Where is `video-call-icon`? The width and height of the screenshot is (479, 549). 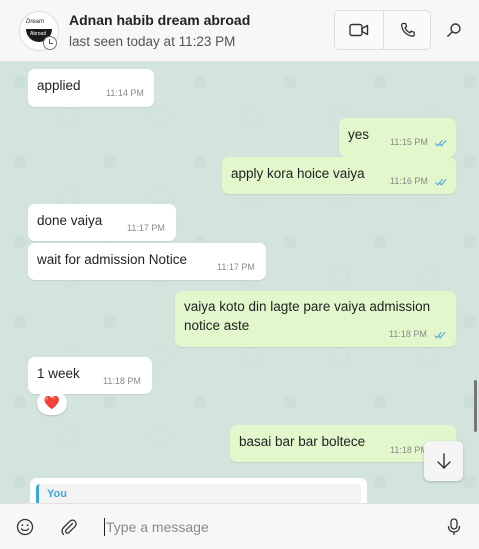
video-call-icon is located at coordinates (359, 30).